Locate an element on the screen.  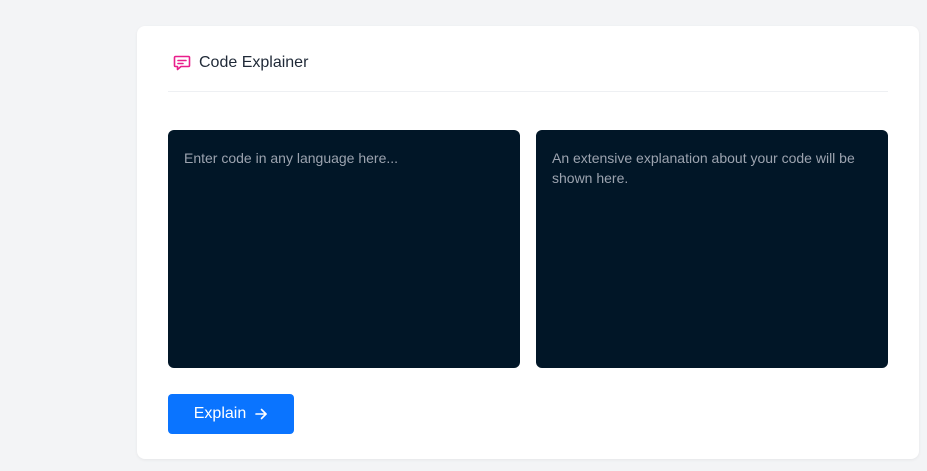
code-input is located at coordinates (344, 249).